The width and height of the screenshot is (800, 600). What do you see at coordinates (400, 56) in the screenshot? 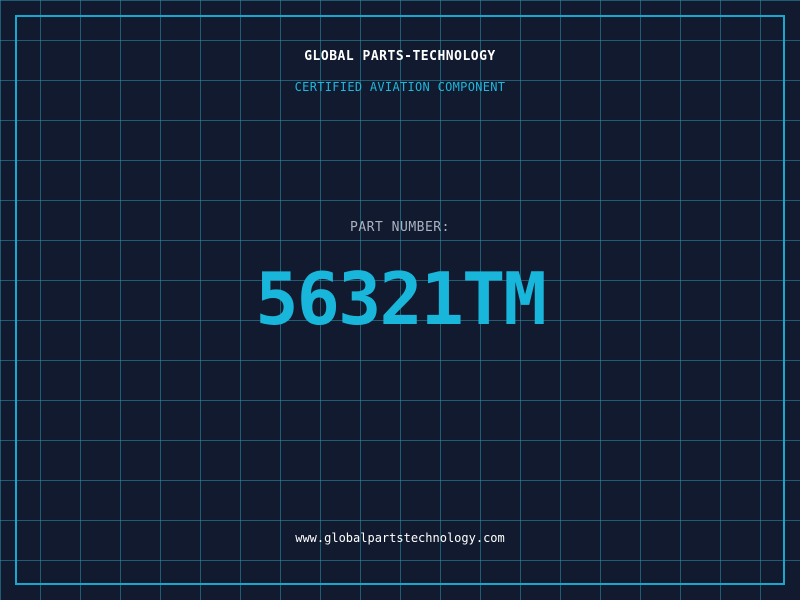
I see `company-name: GLOBAL PARTS-TECHNOLOGY` at bounding box center [400, 56].